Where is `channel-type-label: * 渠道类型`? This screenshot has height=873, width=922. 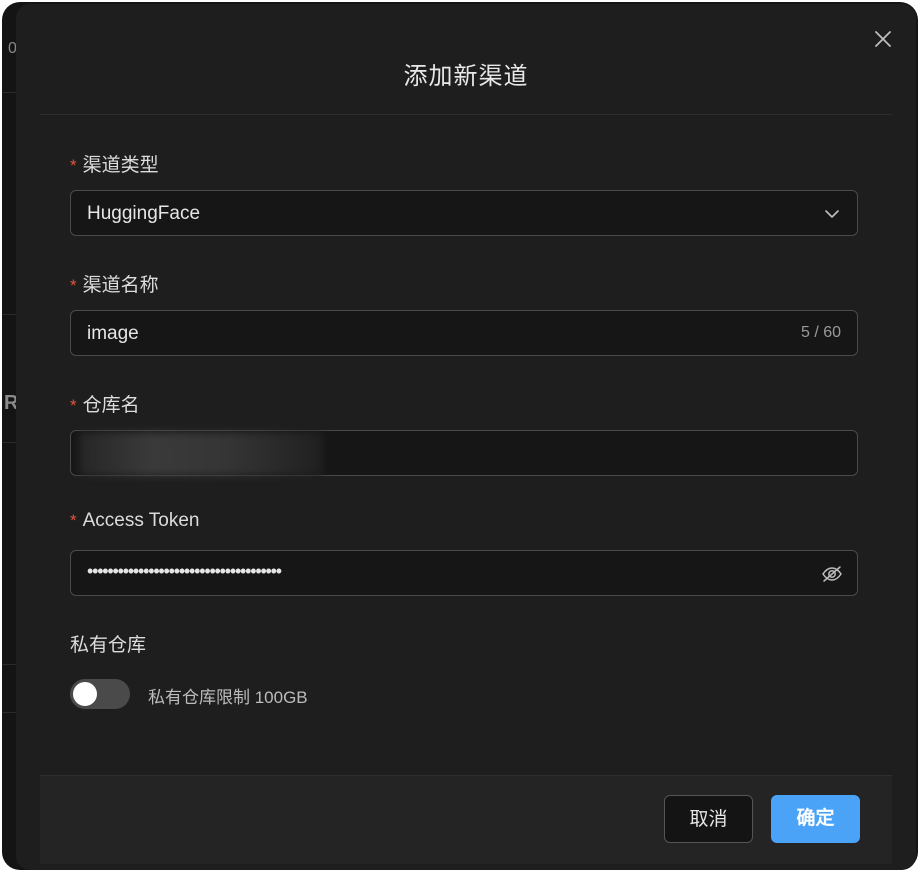 channel-type-label: * 渠道类型 is located at coordinates (114, 163).